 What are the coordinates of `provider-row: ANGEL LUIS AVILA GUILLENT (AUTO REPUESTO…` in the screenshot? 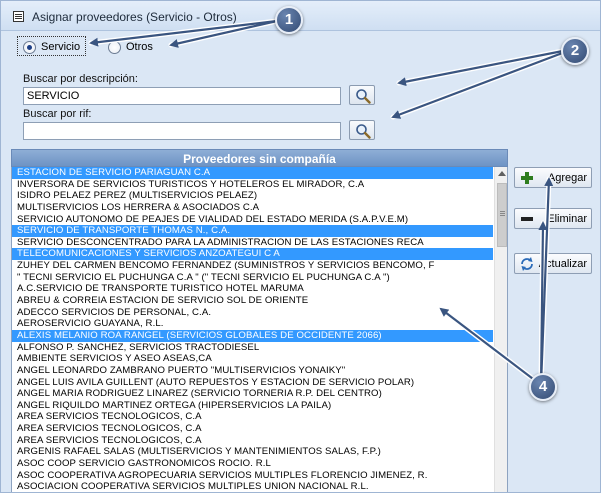 It's located at (252, 383).